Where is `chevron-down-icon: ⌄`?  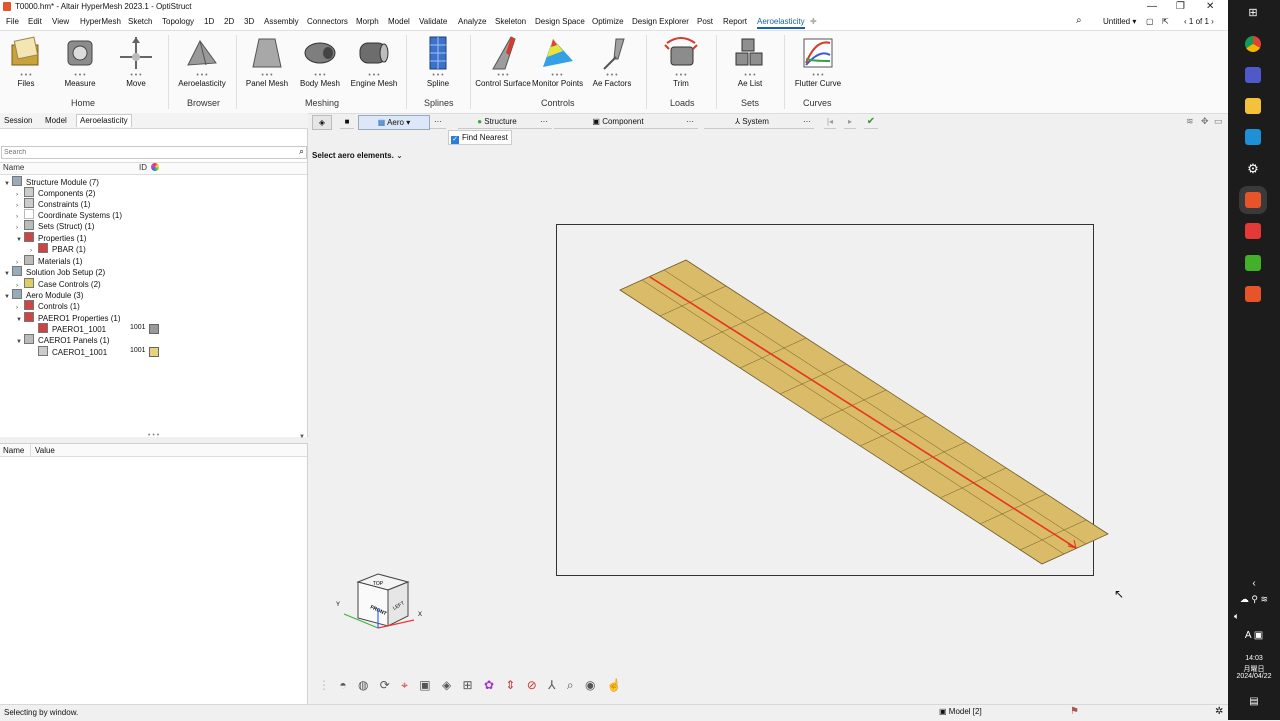 chevron-down-icon: ⌄ is located at coordinates (399, 155).